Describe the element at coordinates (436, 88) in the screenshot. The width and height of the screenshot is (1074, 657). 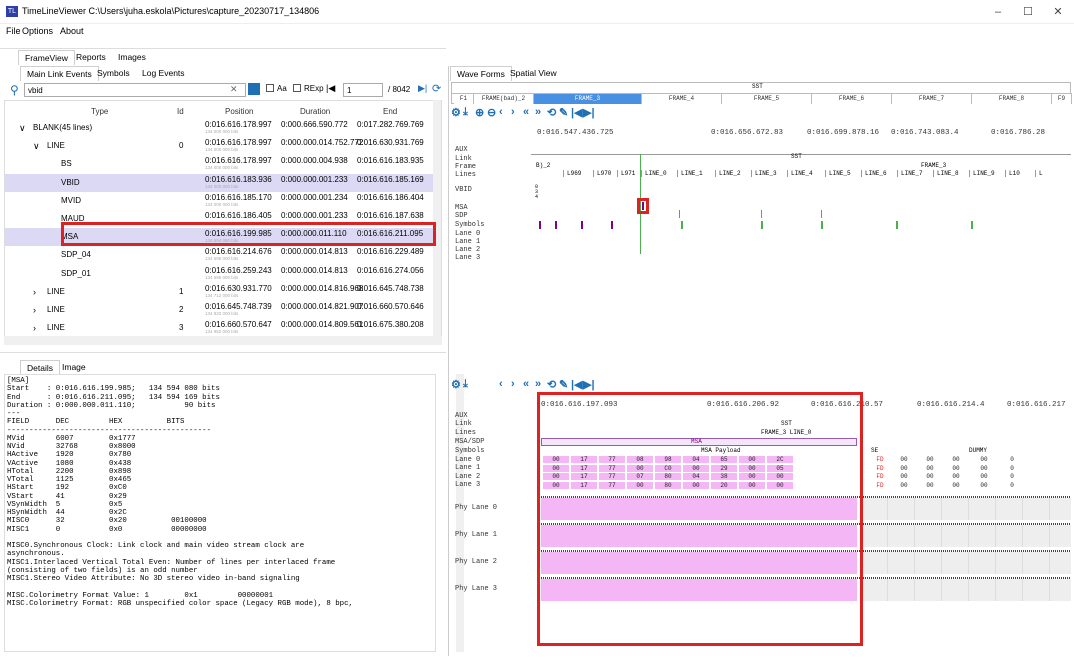
I see `refresh-icon: ⟳` at that location.